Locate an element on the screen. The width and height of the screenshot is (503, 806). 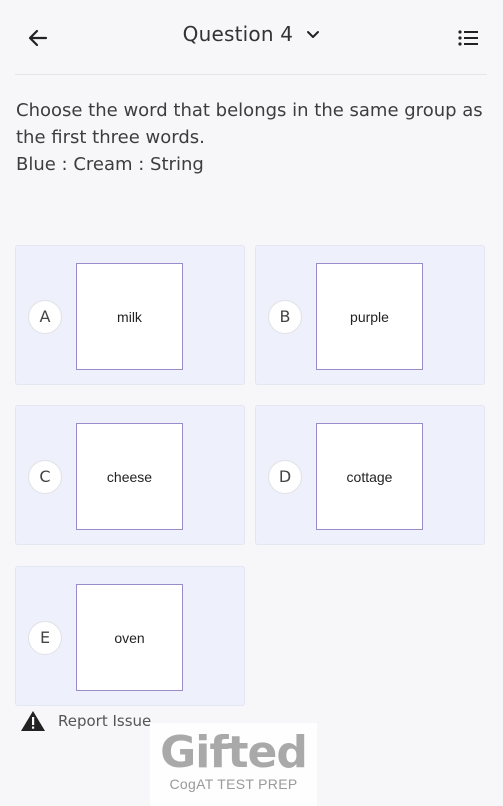
watermark-logo: Gifted is located at coordinates (234, 752).